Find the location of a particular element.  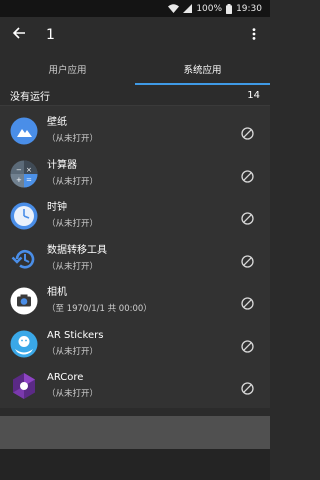

tab-indicator is located at coordinates (202, 84).